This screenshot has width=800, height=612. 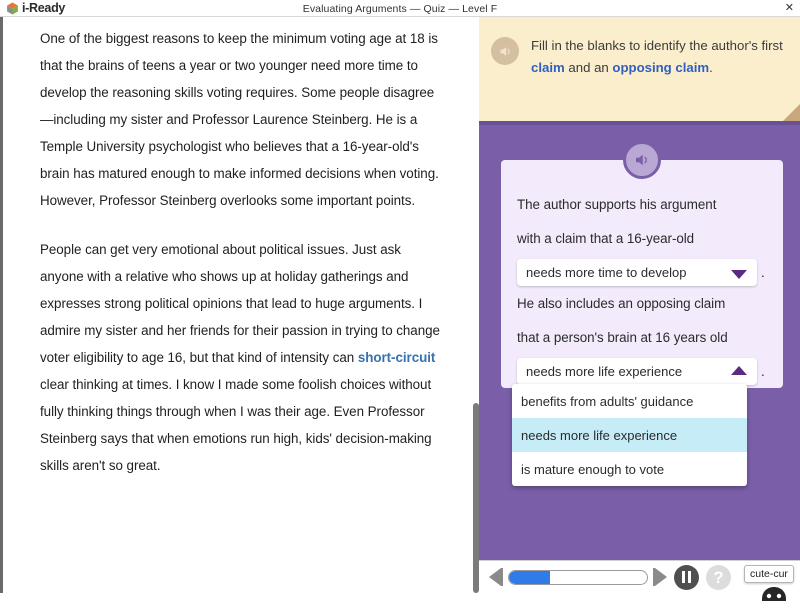 What do you see at coordinates (763, 371) in the screenshot?
I see `sentence-period-2: .` at bounding box center [763, 371].